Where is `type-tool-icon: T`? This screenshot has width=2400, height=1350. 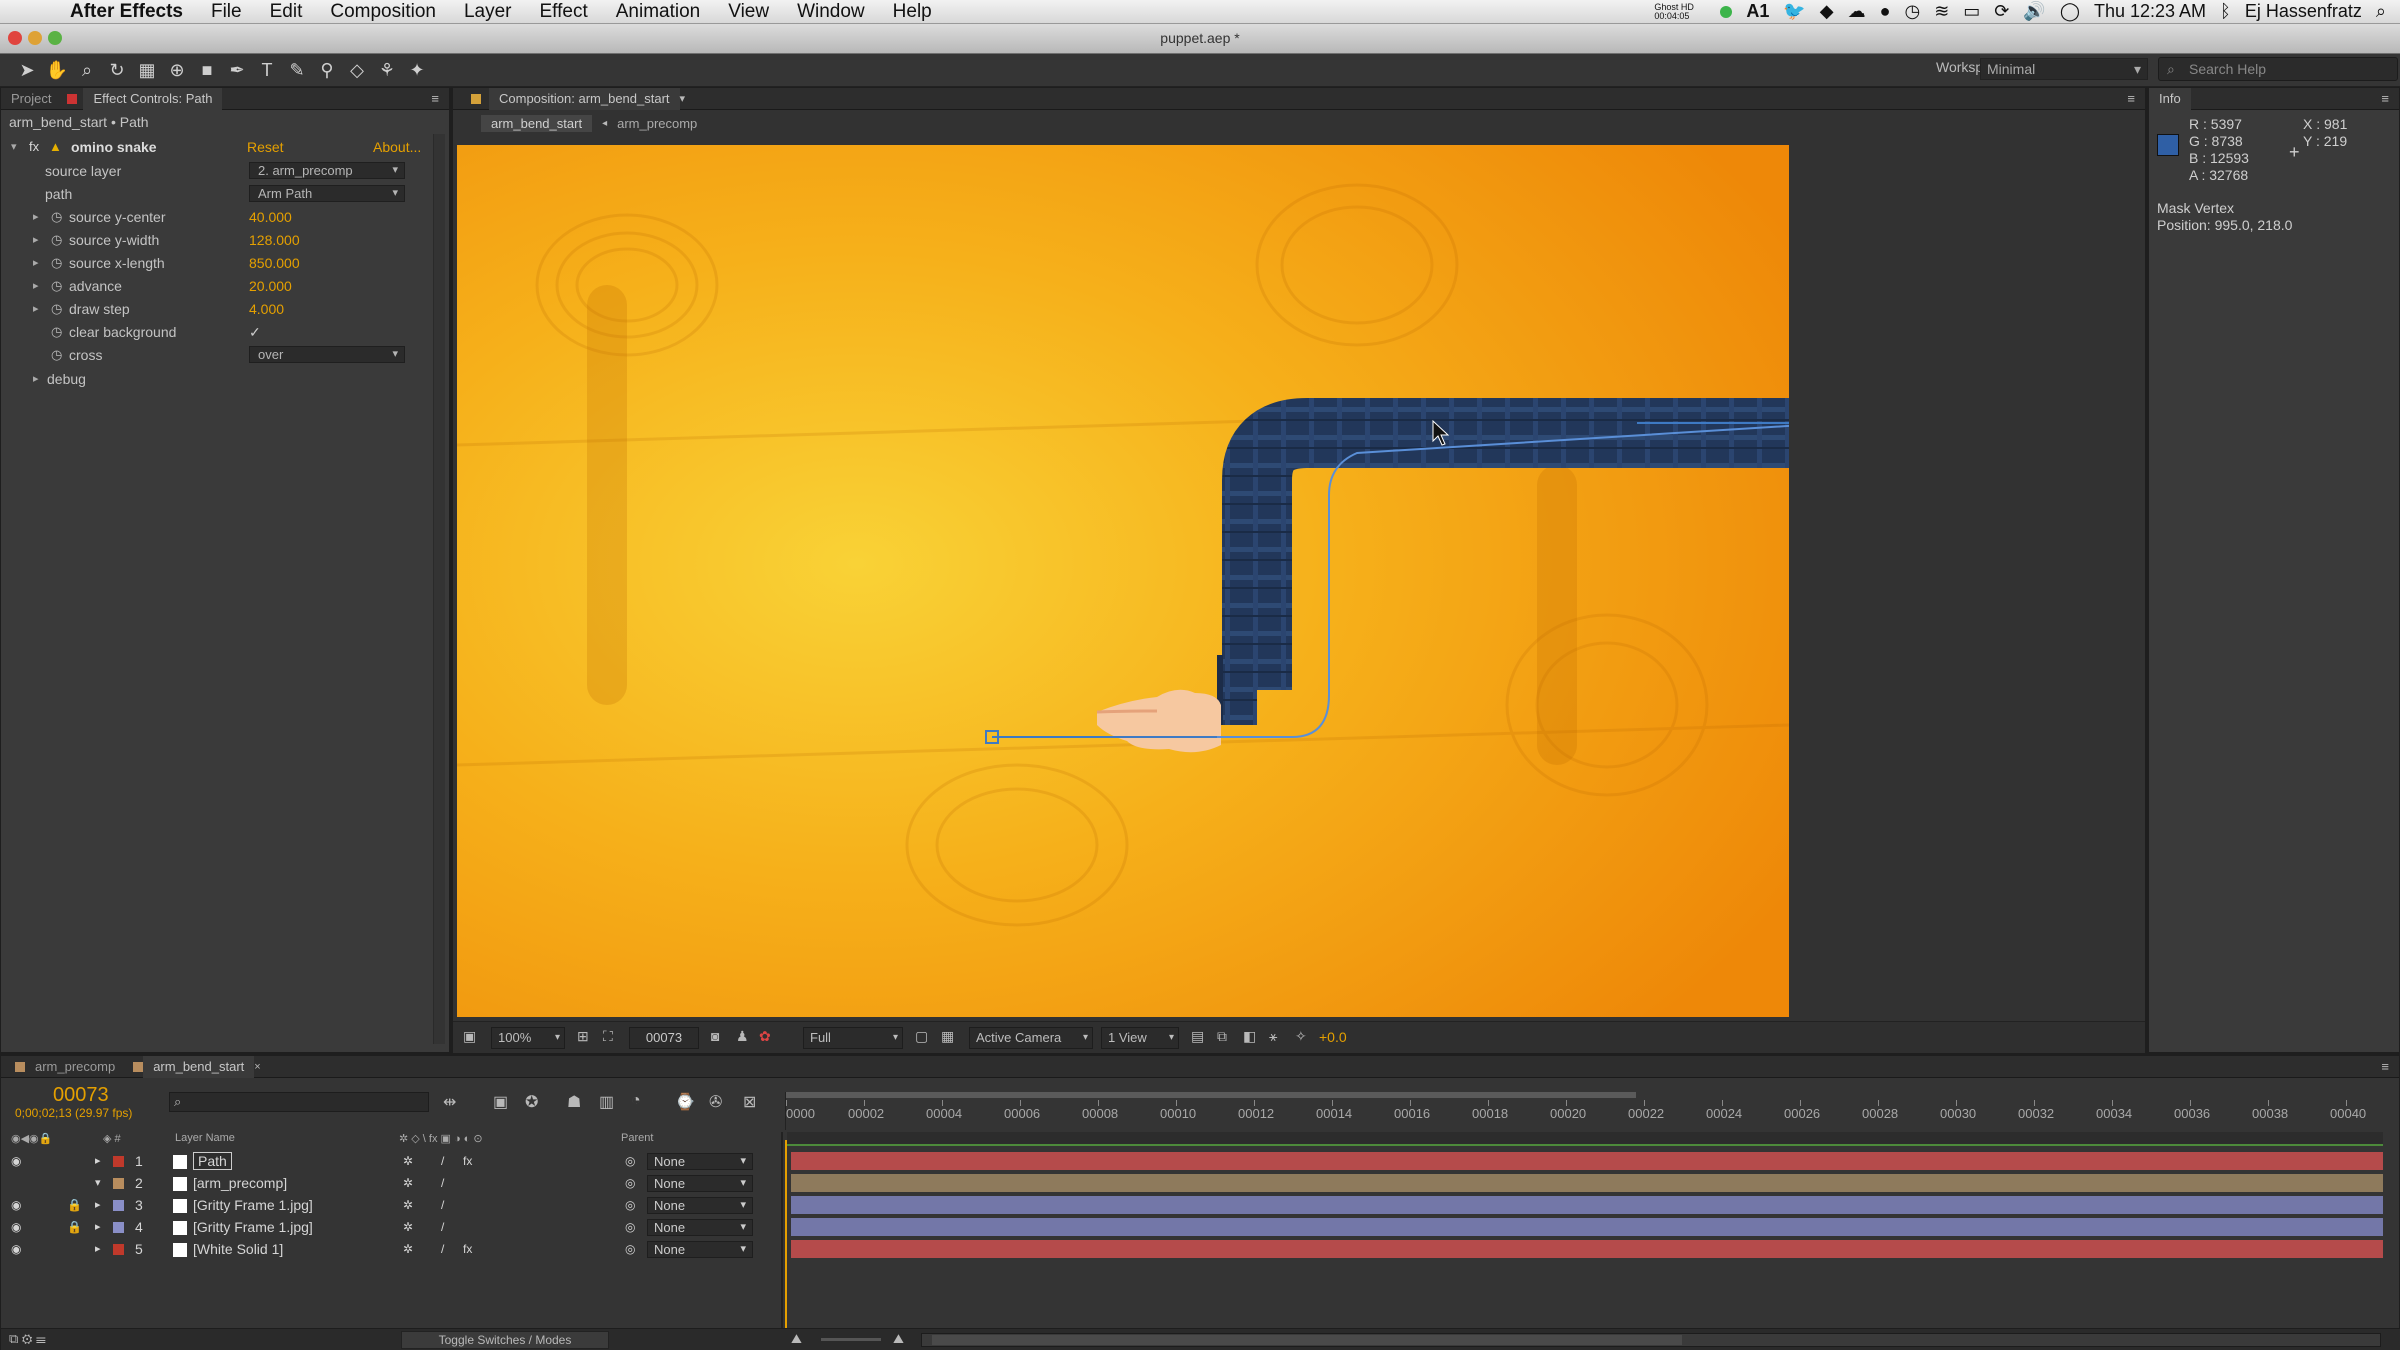 type-tool-icon: T is located at coordinates (267, 70).